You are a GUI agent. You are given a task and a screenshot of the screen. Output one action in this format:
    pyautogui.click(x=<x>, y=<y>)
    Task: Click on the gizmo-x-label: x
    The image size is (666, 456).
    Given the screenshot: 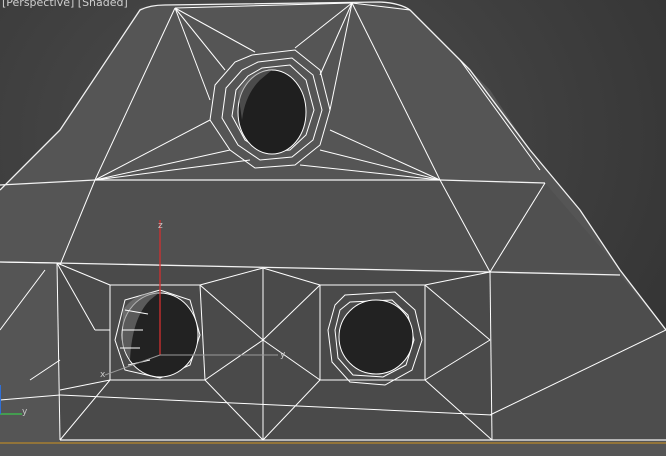 What is the action you would take?
    pyautogui.click(x=103, y=375)
    